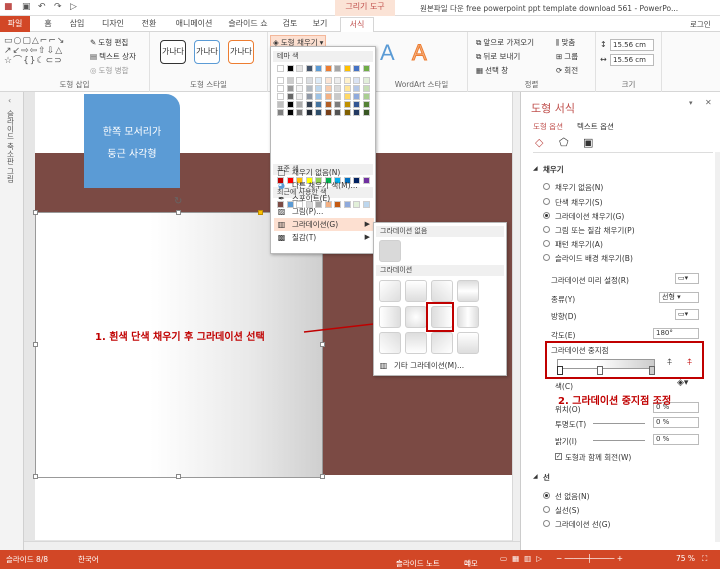  I want to click on menu-eyedropper: ✒ 스포이트(E), so click(324, 198).